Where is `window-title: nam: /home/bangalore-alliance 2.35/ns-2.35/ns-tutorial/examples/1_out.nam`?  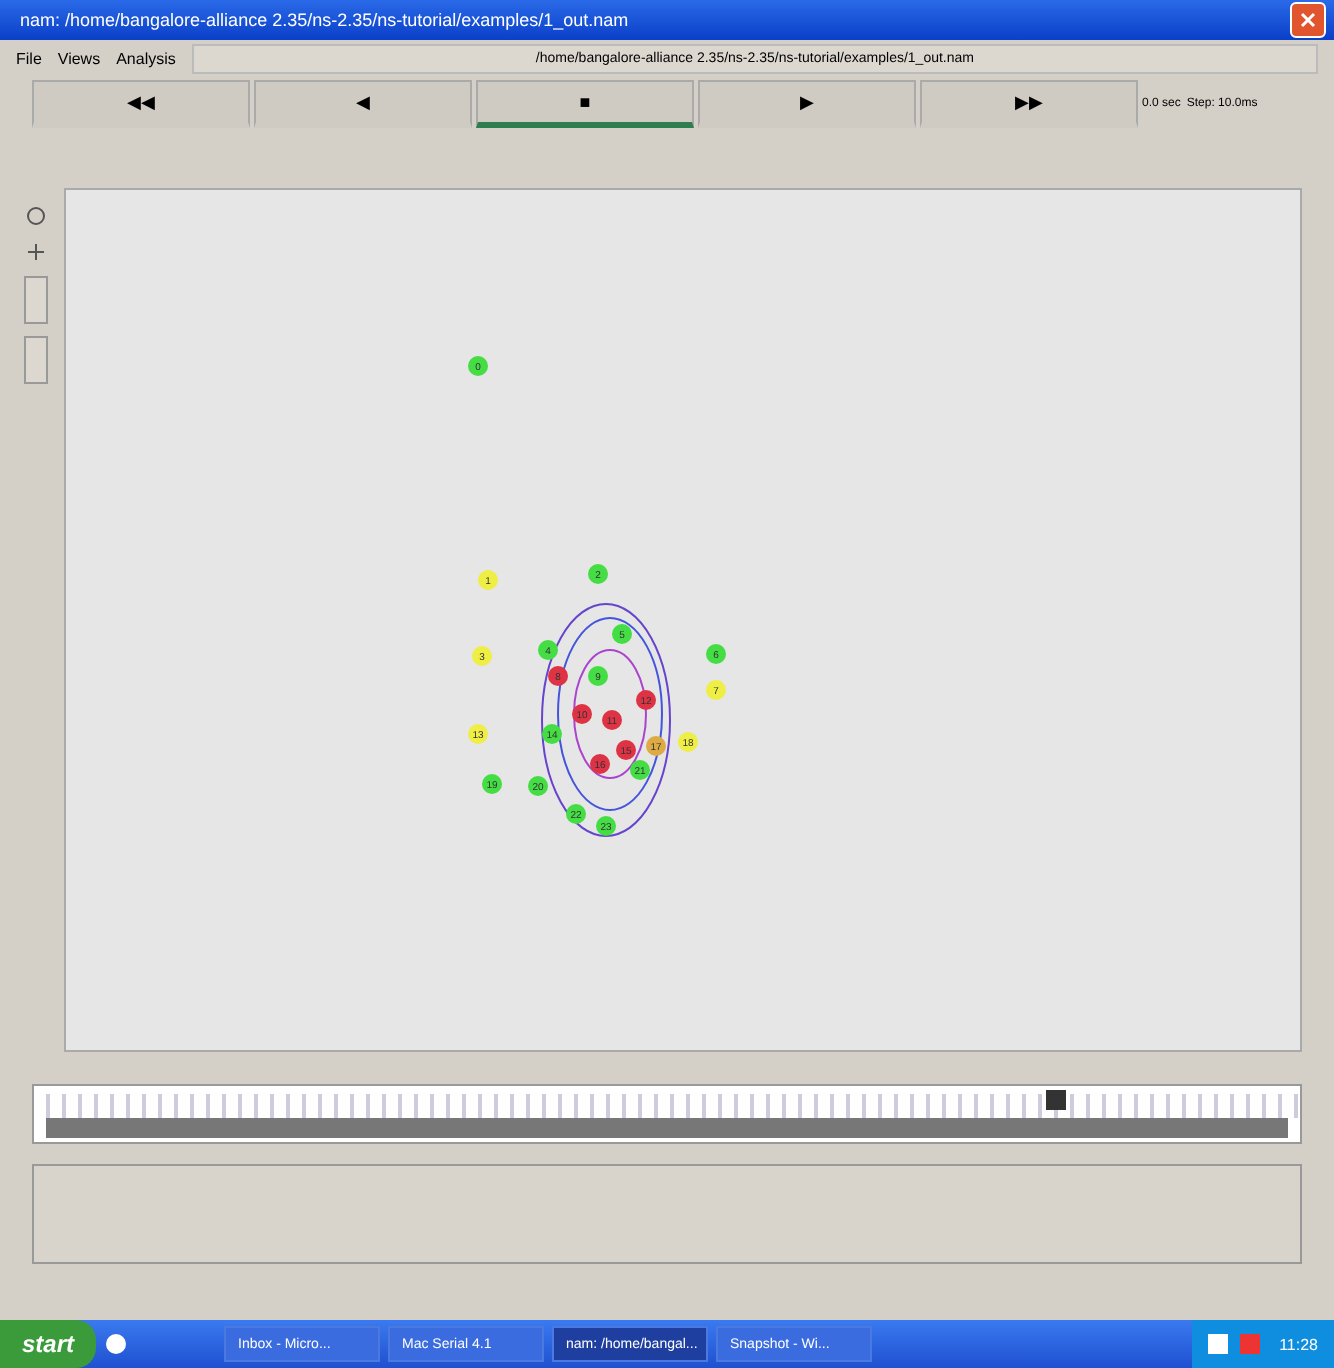 window-title: nam: /home/bangalore-alliance 2.35/ns-2.35/ns-tutorial/examples/1_out.nam is located at coordinates (324, 20).